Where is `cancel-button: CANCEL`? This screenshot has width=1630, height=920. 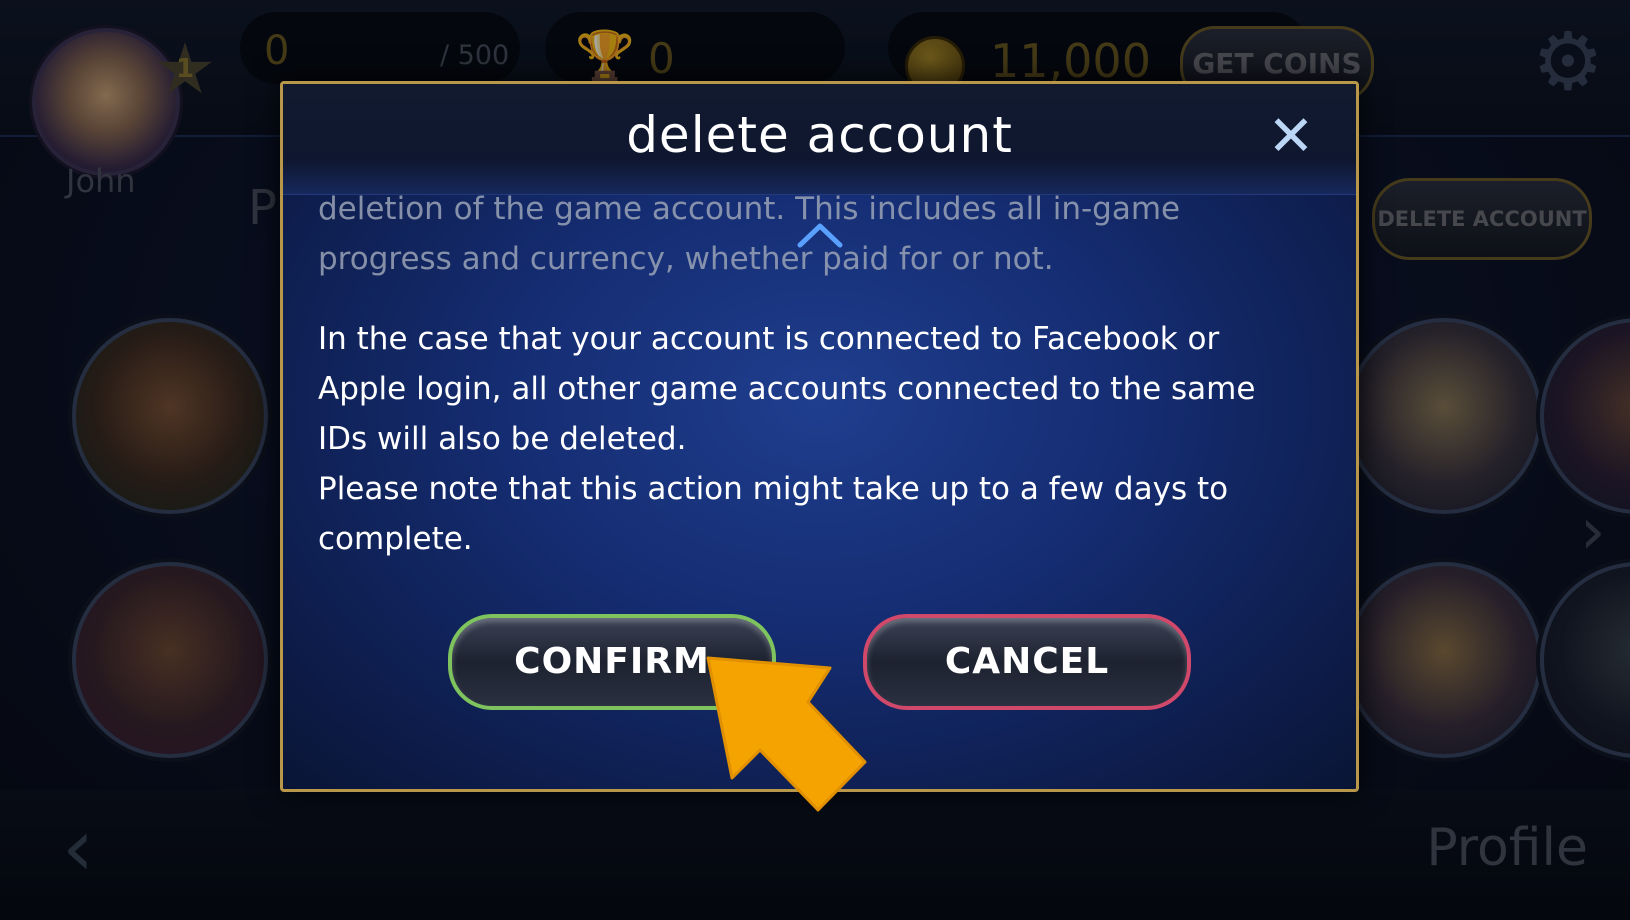 cancel-button: CANCEL is located at coordinates (1027, 662).